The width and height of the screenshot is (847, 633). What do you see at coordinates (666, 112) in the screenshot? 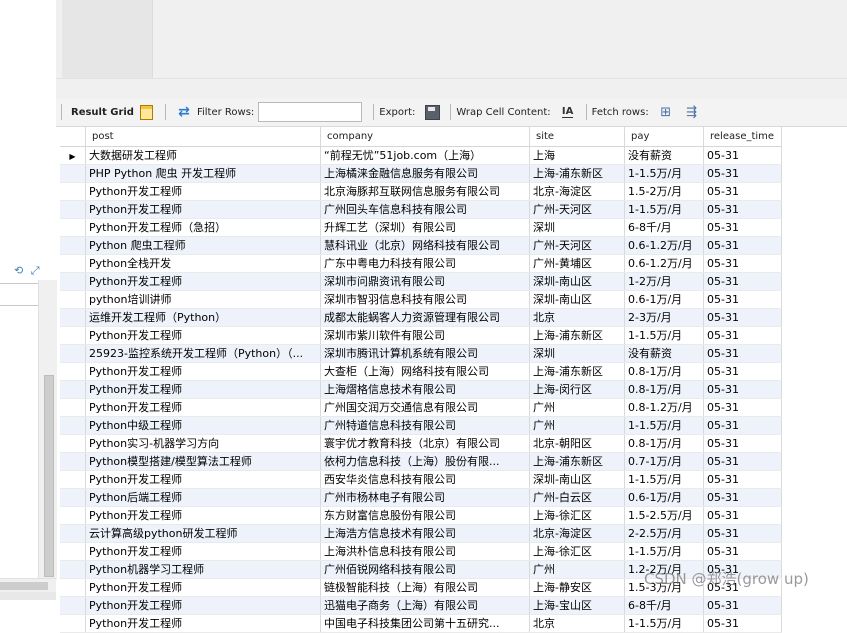
I see `fetch-icon: ⊞` at bounding box center [666, 112].